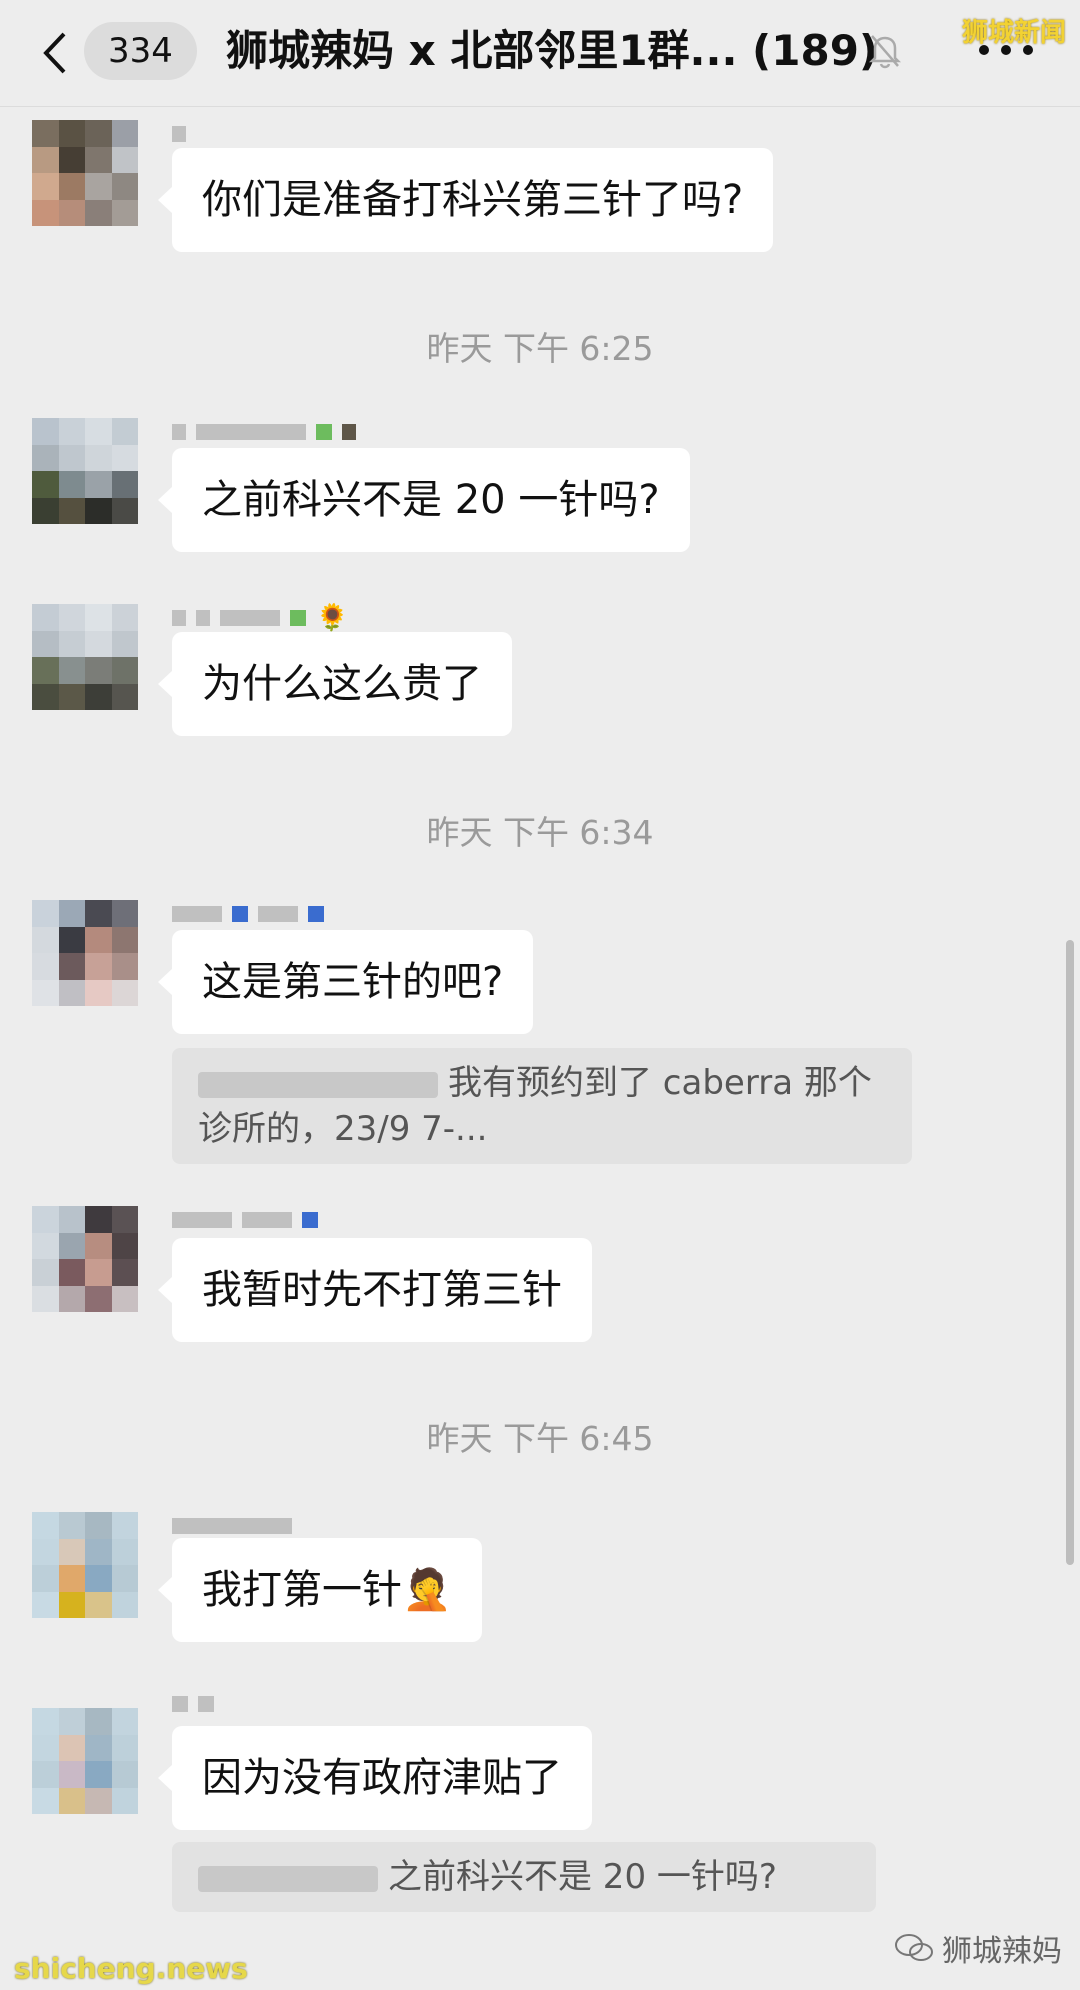 This screenshot has height=1990, width=1080. Describe the element at coordinates (345, 982) in the screenshot. I see `message-bubble: 这是第三针的吧?` at that location.